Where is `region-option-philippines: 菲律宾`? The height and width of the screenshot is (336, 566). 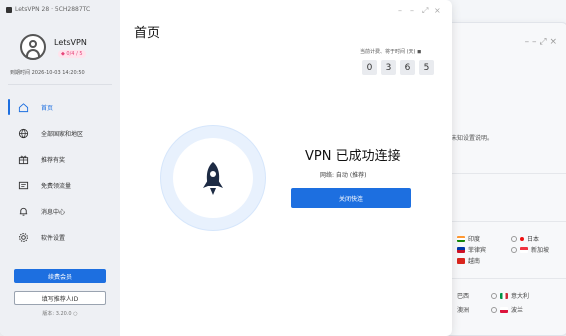 region-option-philippines: 菲律宾 is located at coordinates (471, 249).